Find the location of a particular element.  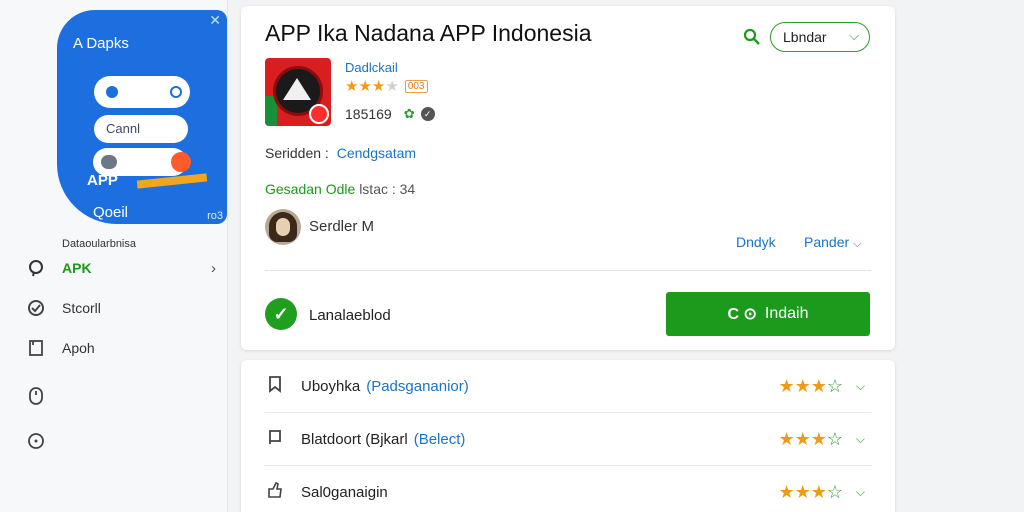

language-label: Lbndar is located at coordinates (805, 37).